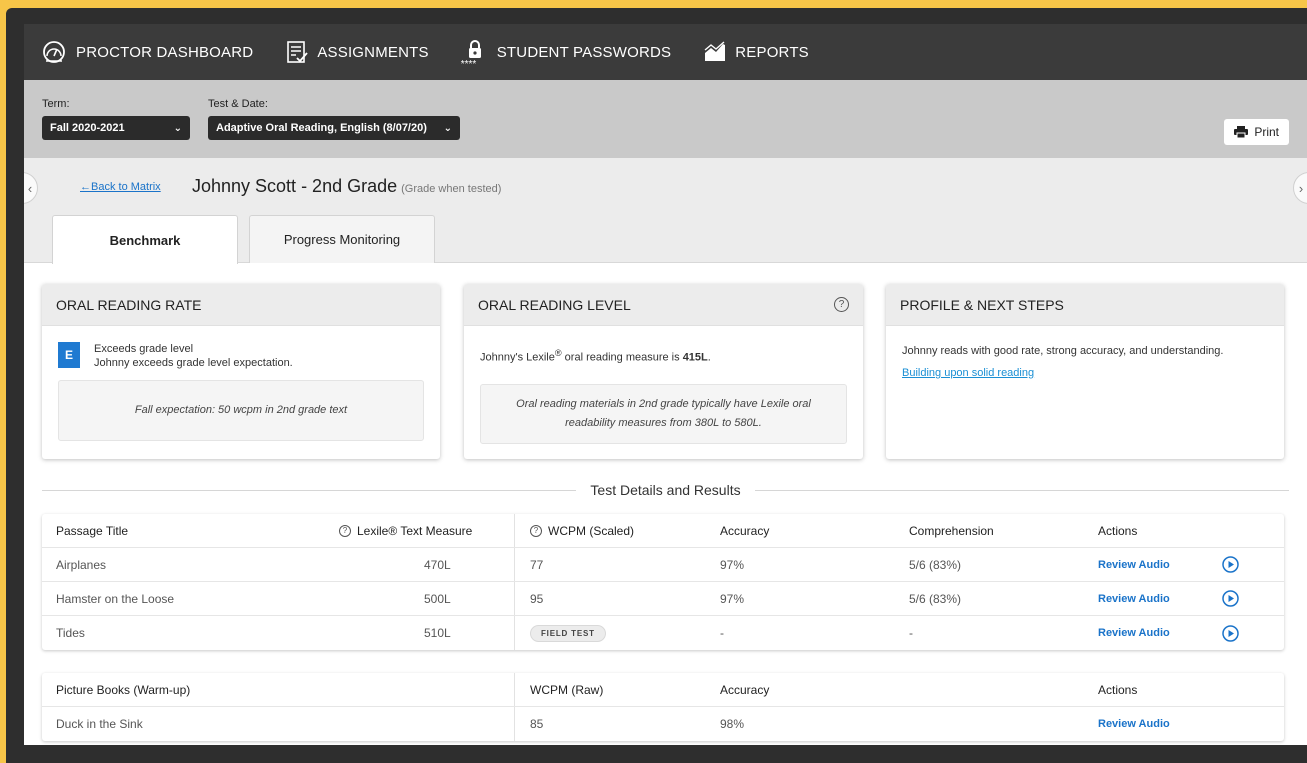 This screenshot has width=1307, height=763. I want to click on header-wcpm: ? WCPM (Scaled), so click(582, 530).